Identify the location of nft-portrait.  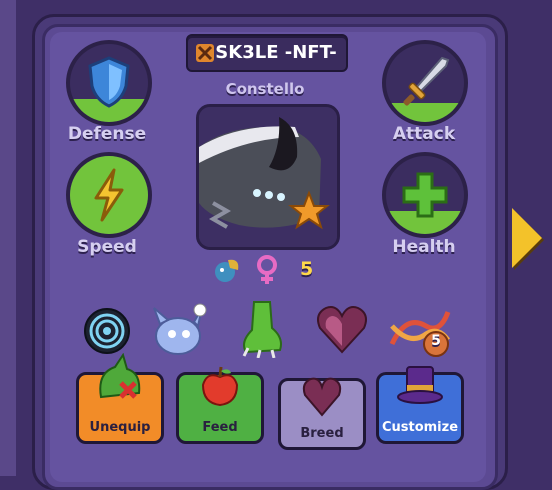
(268, 177).